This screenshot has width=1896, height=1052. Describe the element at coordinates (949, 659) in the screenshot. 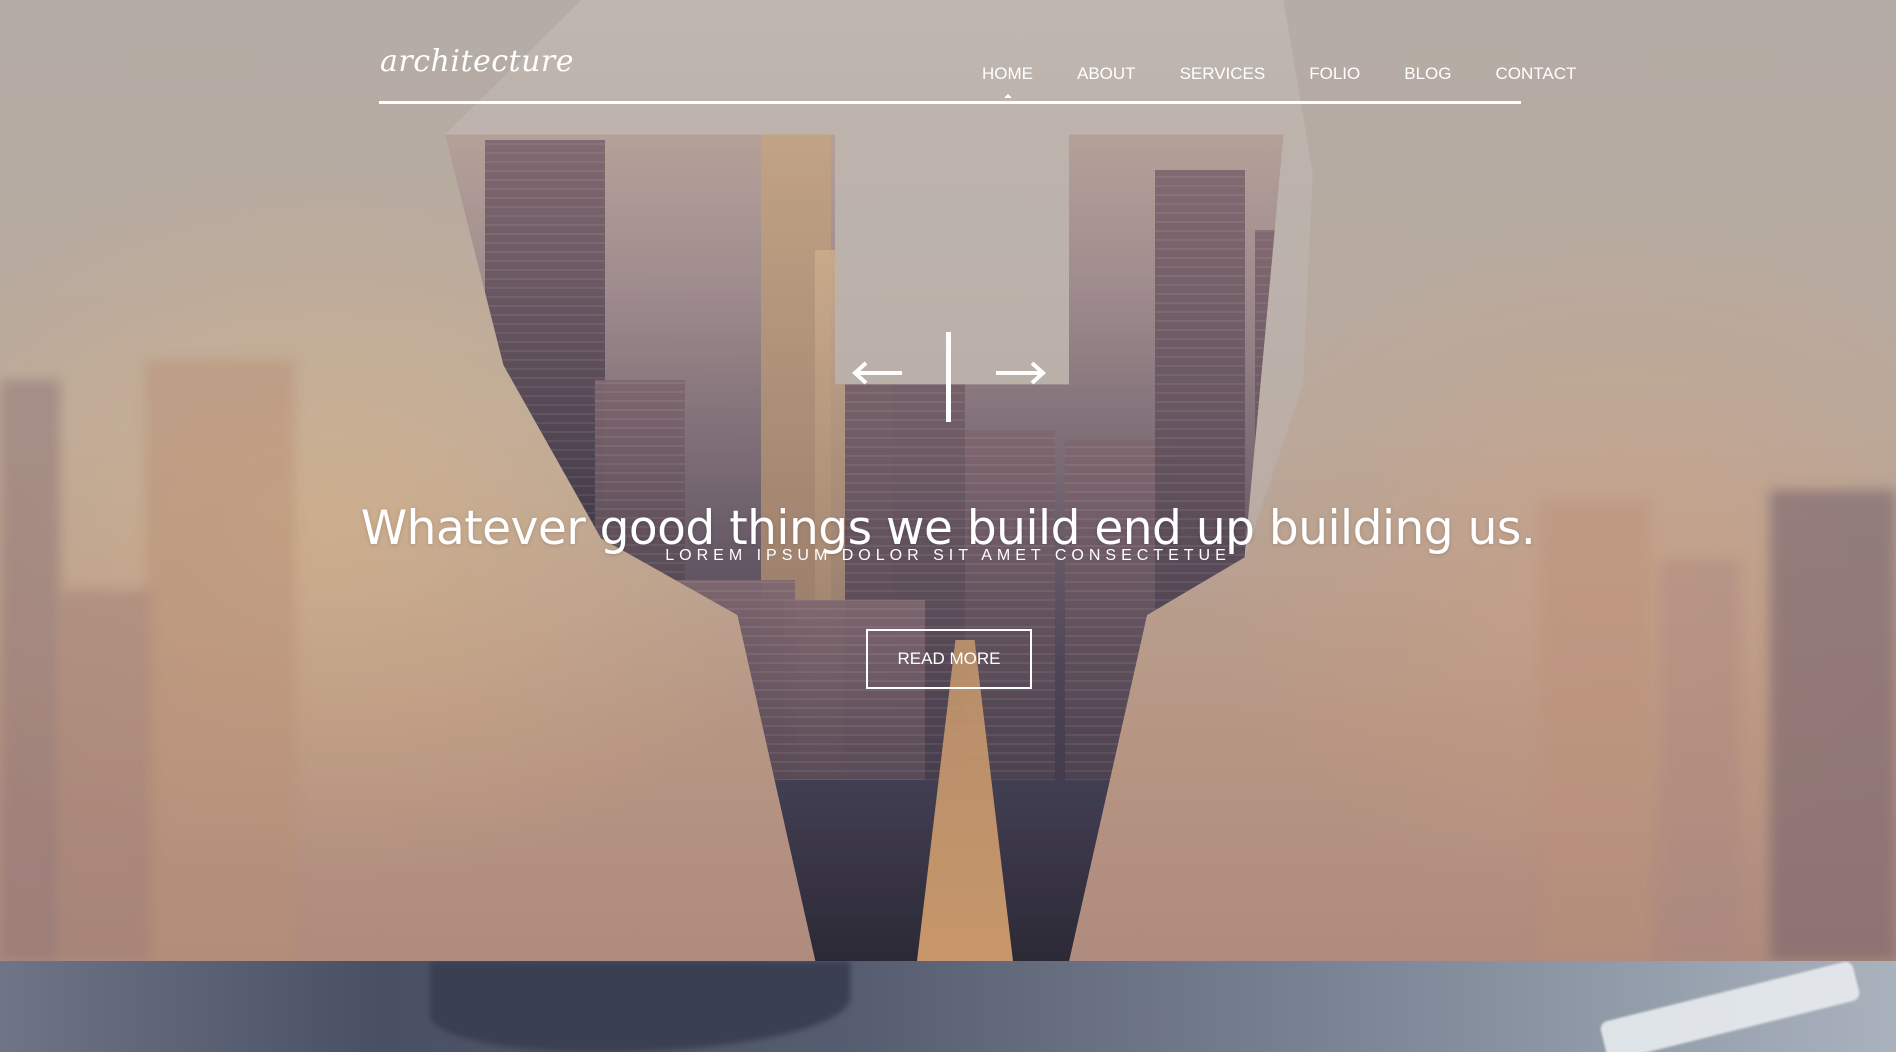

I see `read-more-button: READ MORE` at that location.